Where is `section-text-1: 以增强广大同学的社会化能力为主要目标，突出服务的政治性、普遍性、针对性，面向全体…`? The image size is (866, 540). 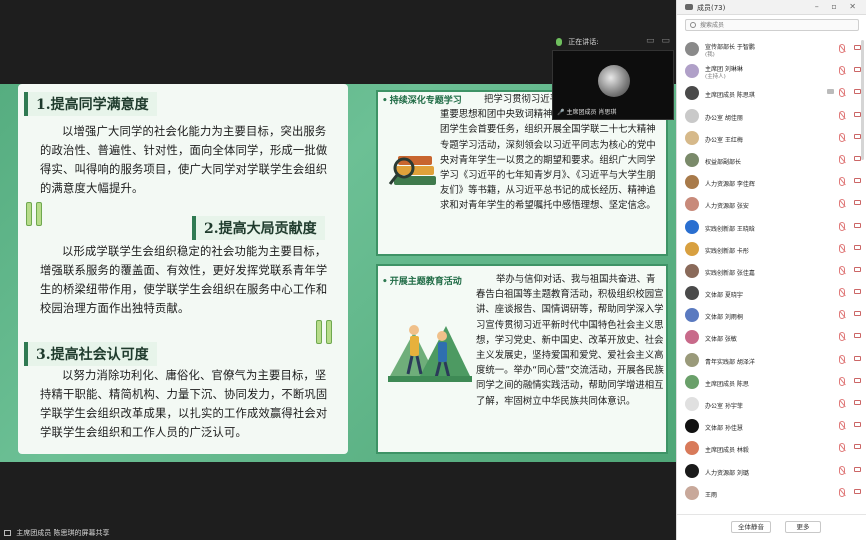 section-text-1: 以增强广大同学的社会化能力为主要目标，突出服务的政治性、普遍性、针对性，面向全体… is located at coordinates (184, 160).